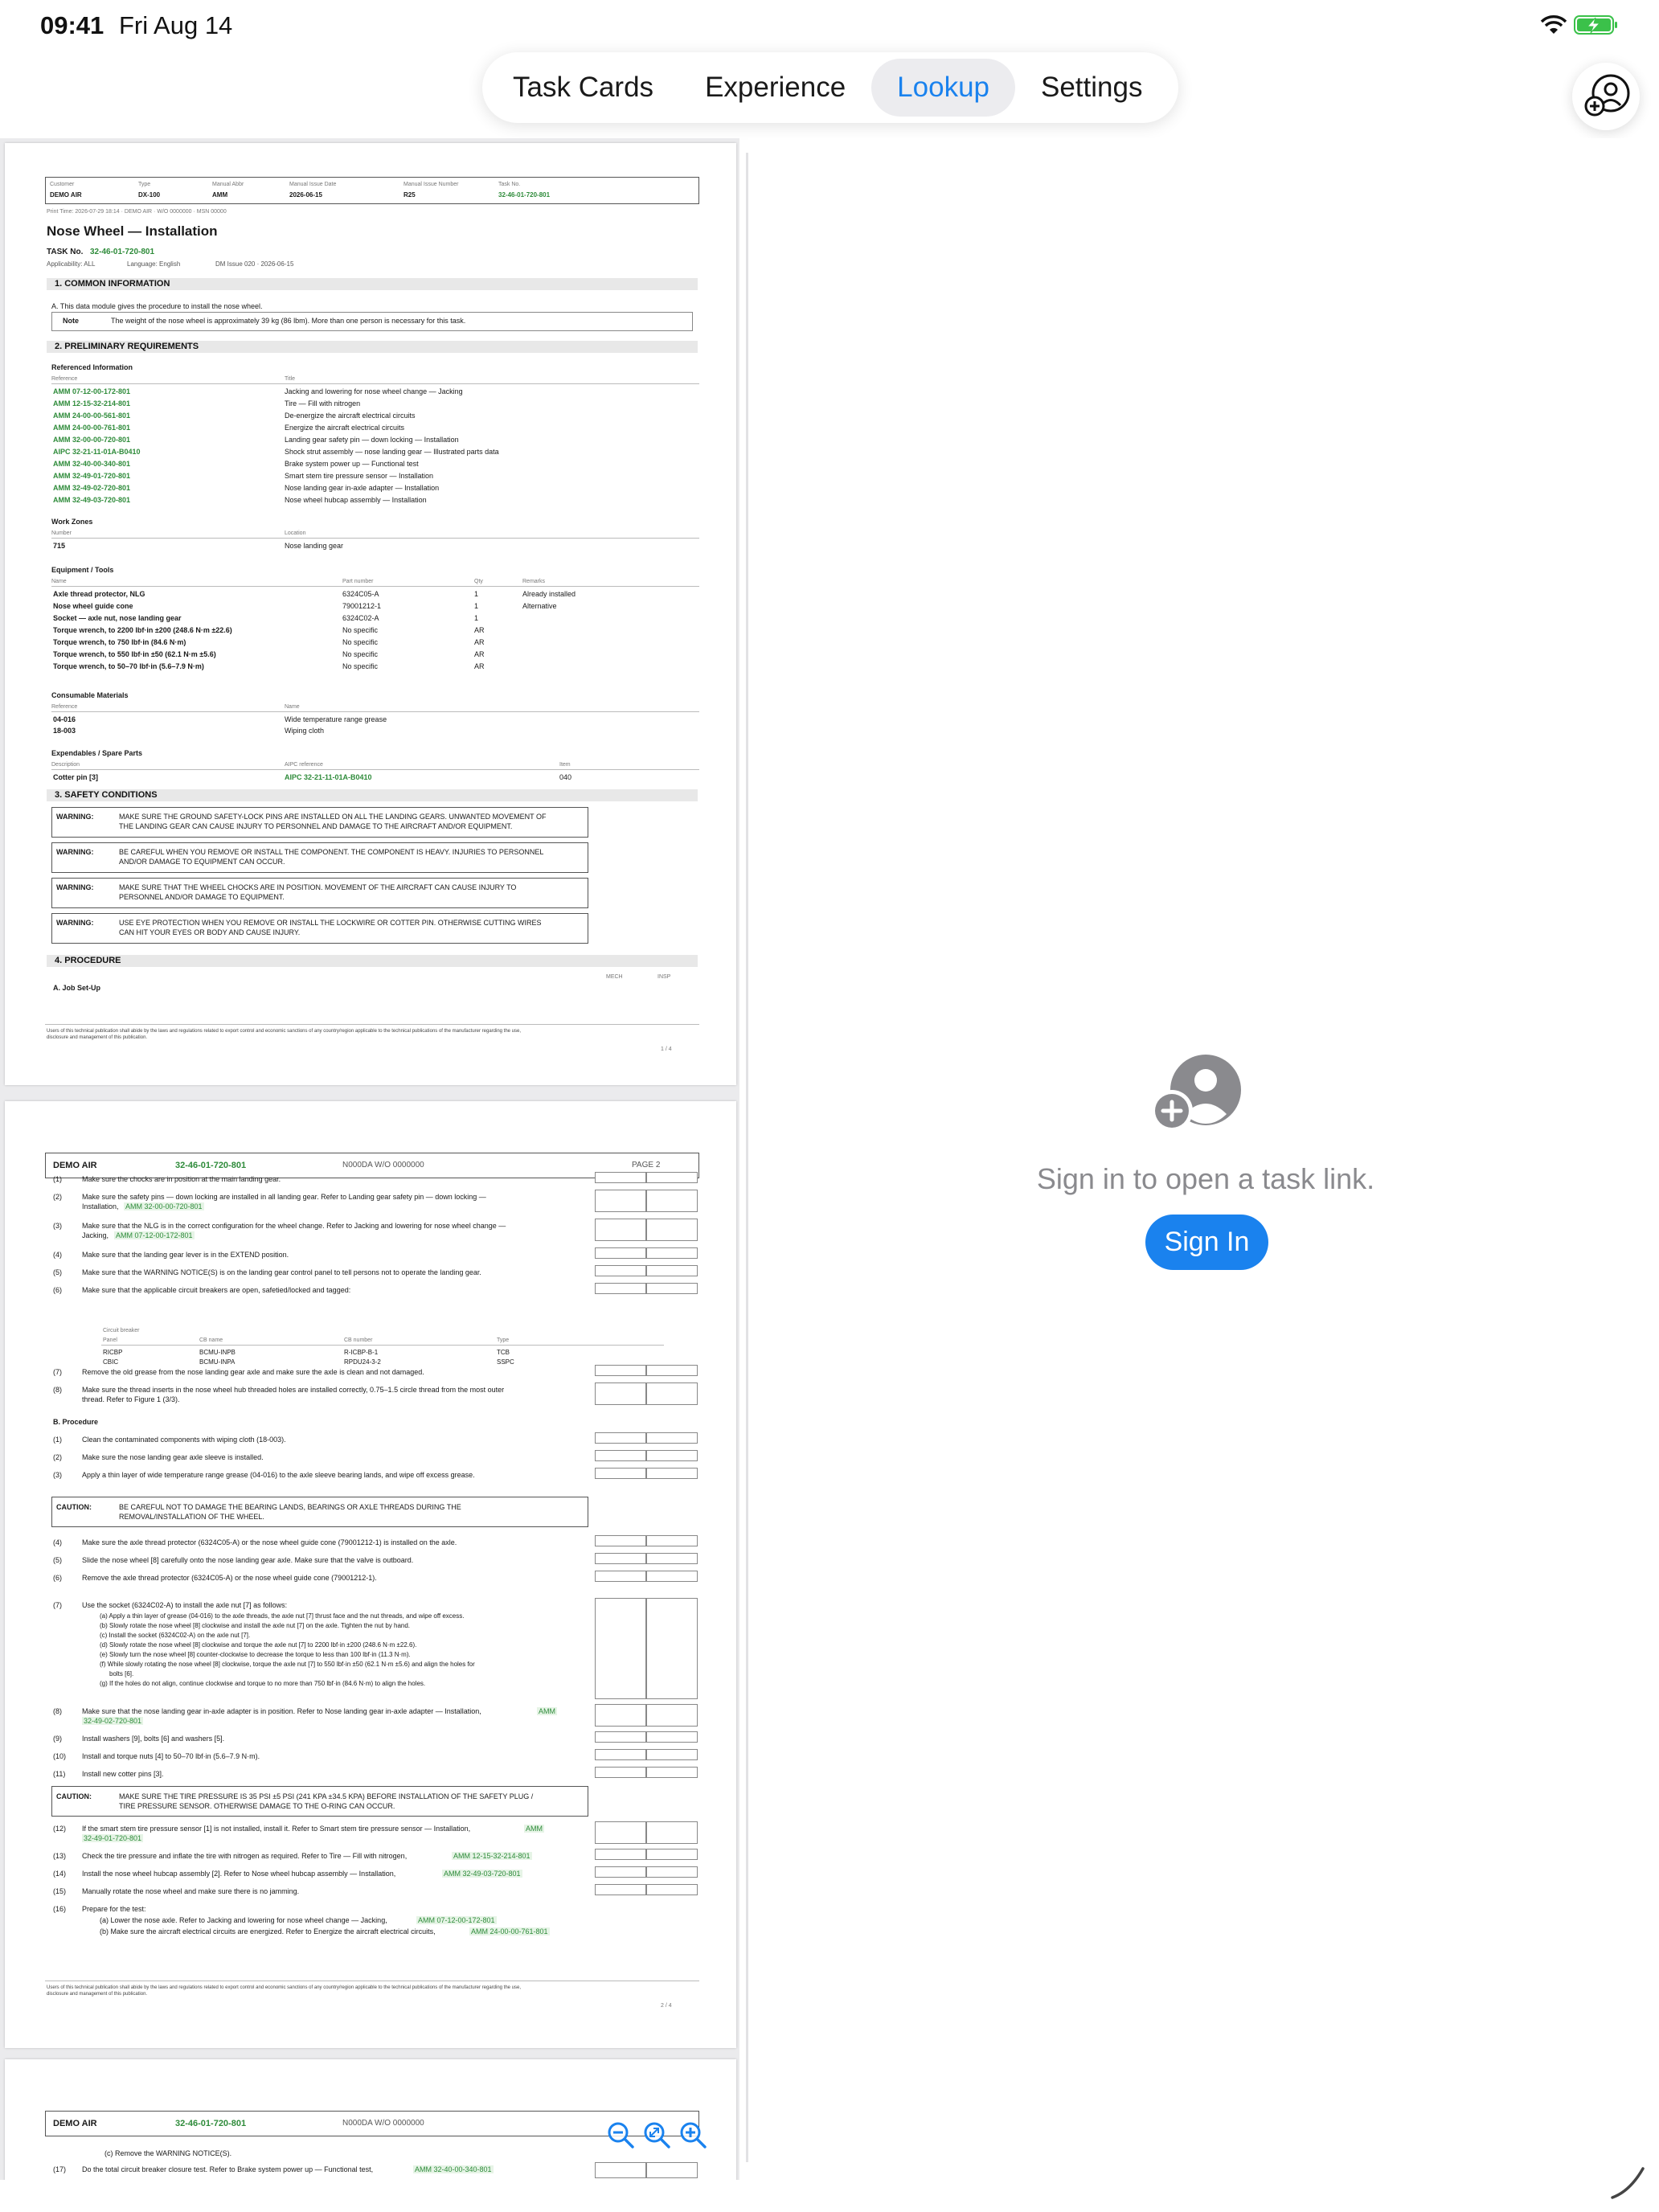  Describe the element at coordinates (1091, 88) in the screenshot. I see `tab-settings: Settings` at that location.